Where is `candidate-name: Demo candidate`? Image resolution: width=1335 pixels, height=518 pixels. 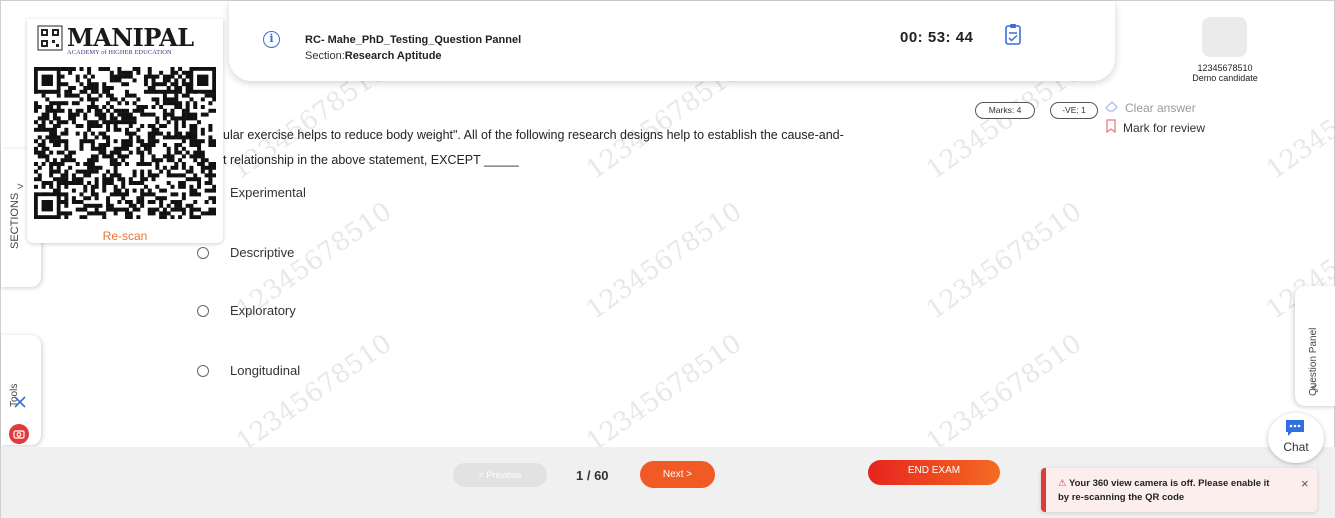 candidate-name: Demo candidate is located at coordinates (1225, 78).